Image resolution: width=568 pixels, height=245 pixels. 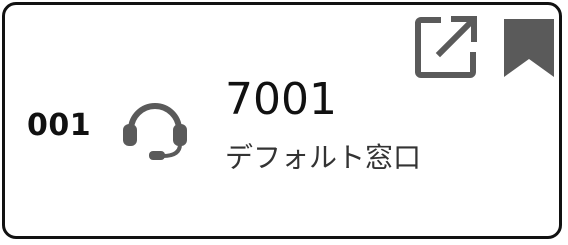 I want to click on bookmark-button, so click(x=529, y=47).